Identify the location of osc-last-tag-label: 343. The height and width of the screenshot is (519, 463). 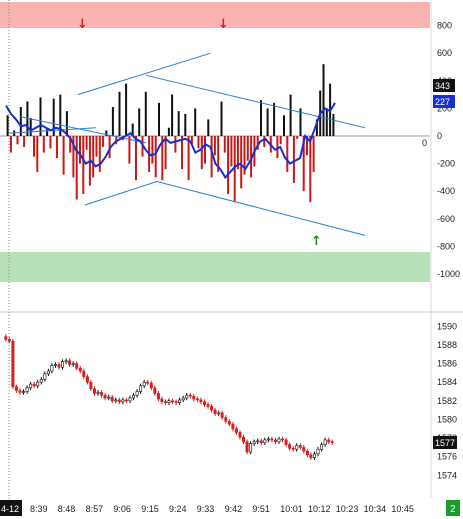
(442, 86).